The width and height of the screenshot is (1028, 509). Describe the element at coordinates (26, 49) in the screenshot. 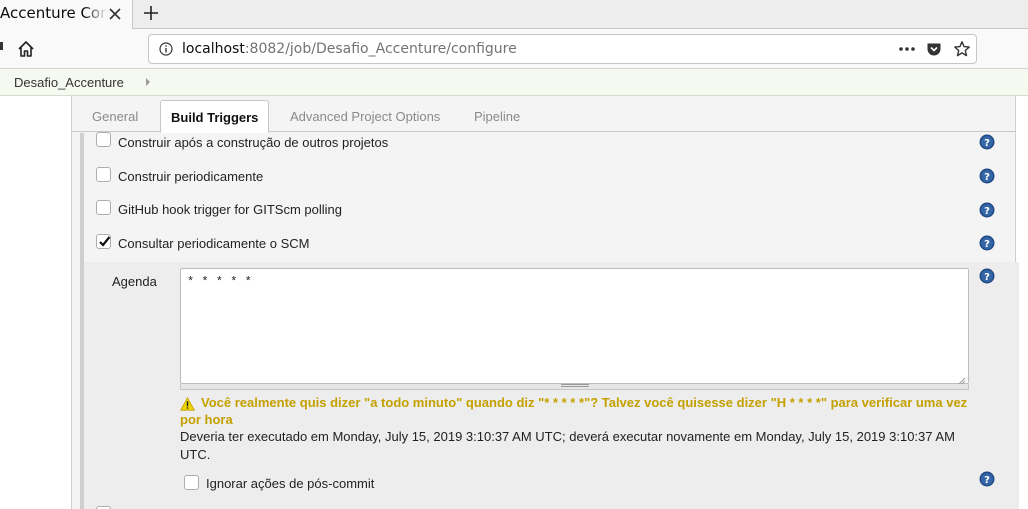

I see `home-icon` at that location.